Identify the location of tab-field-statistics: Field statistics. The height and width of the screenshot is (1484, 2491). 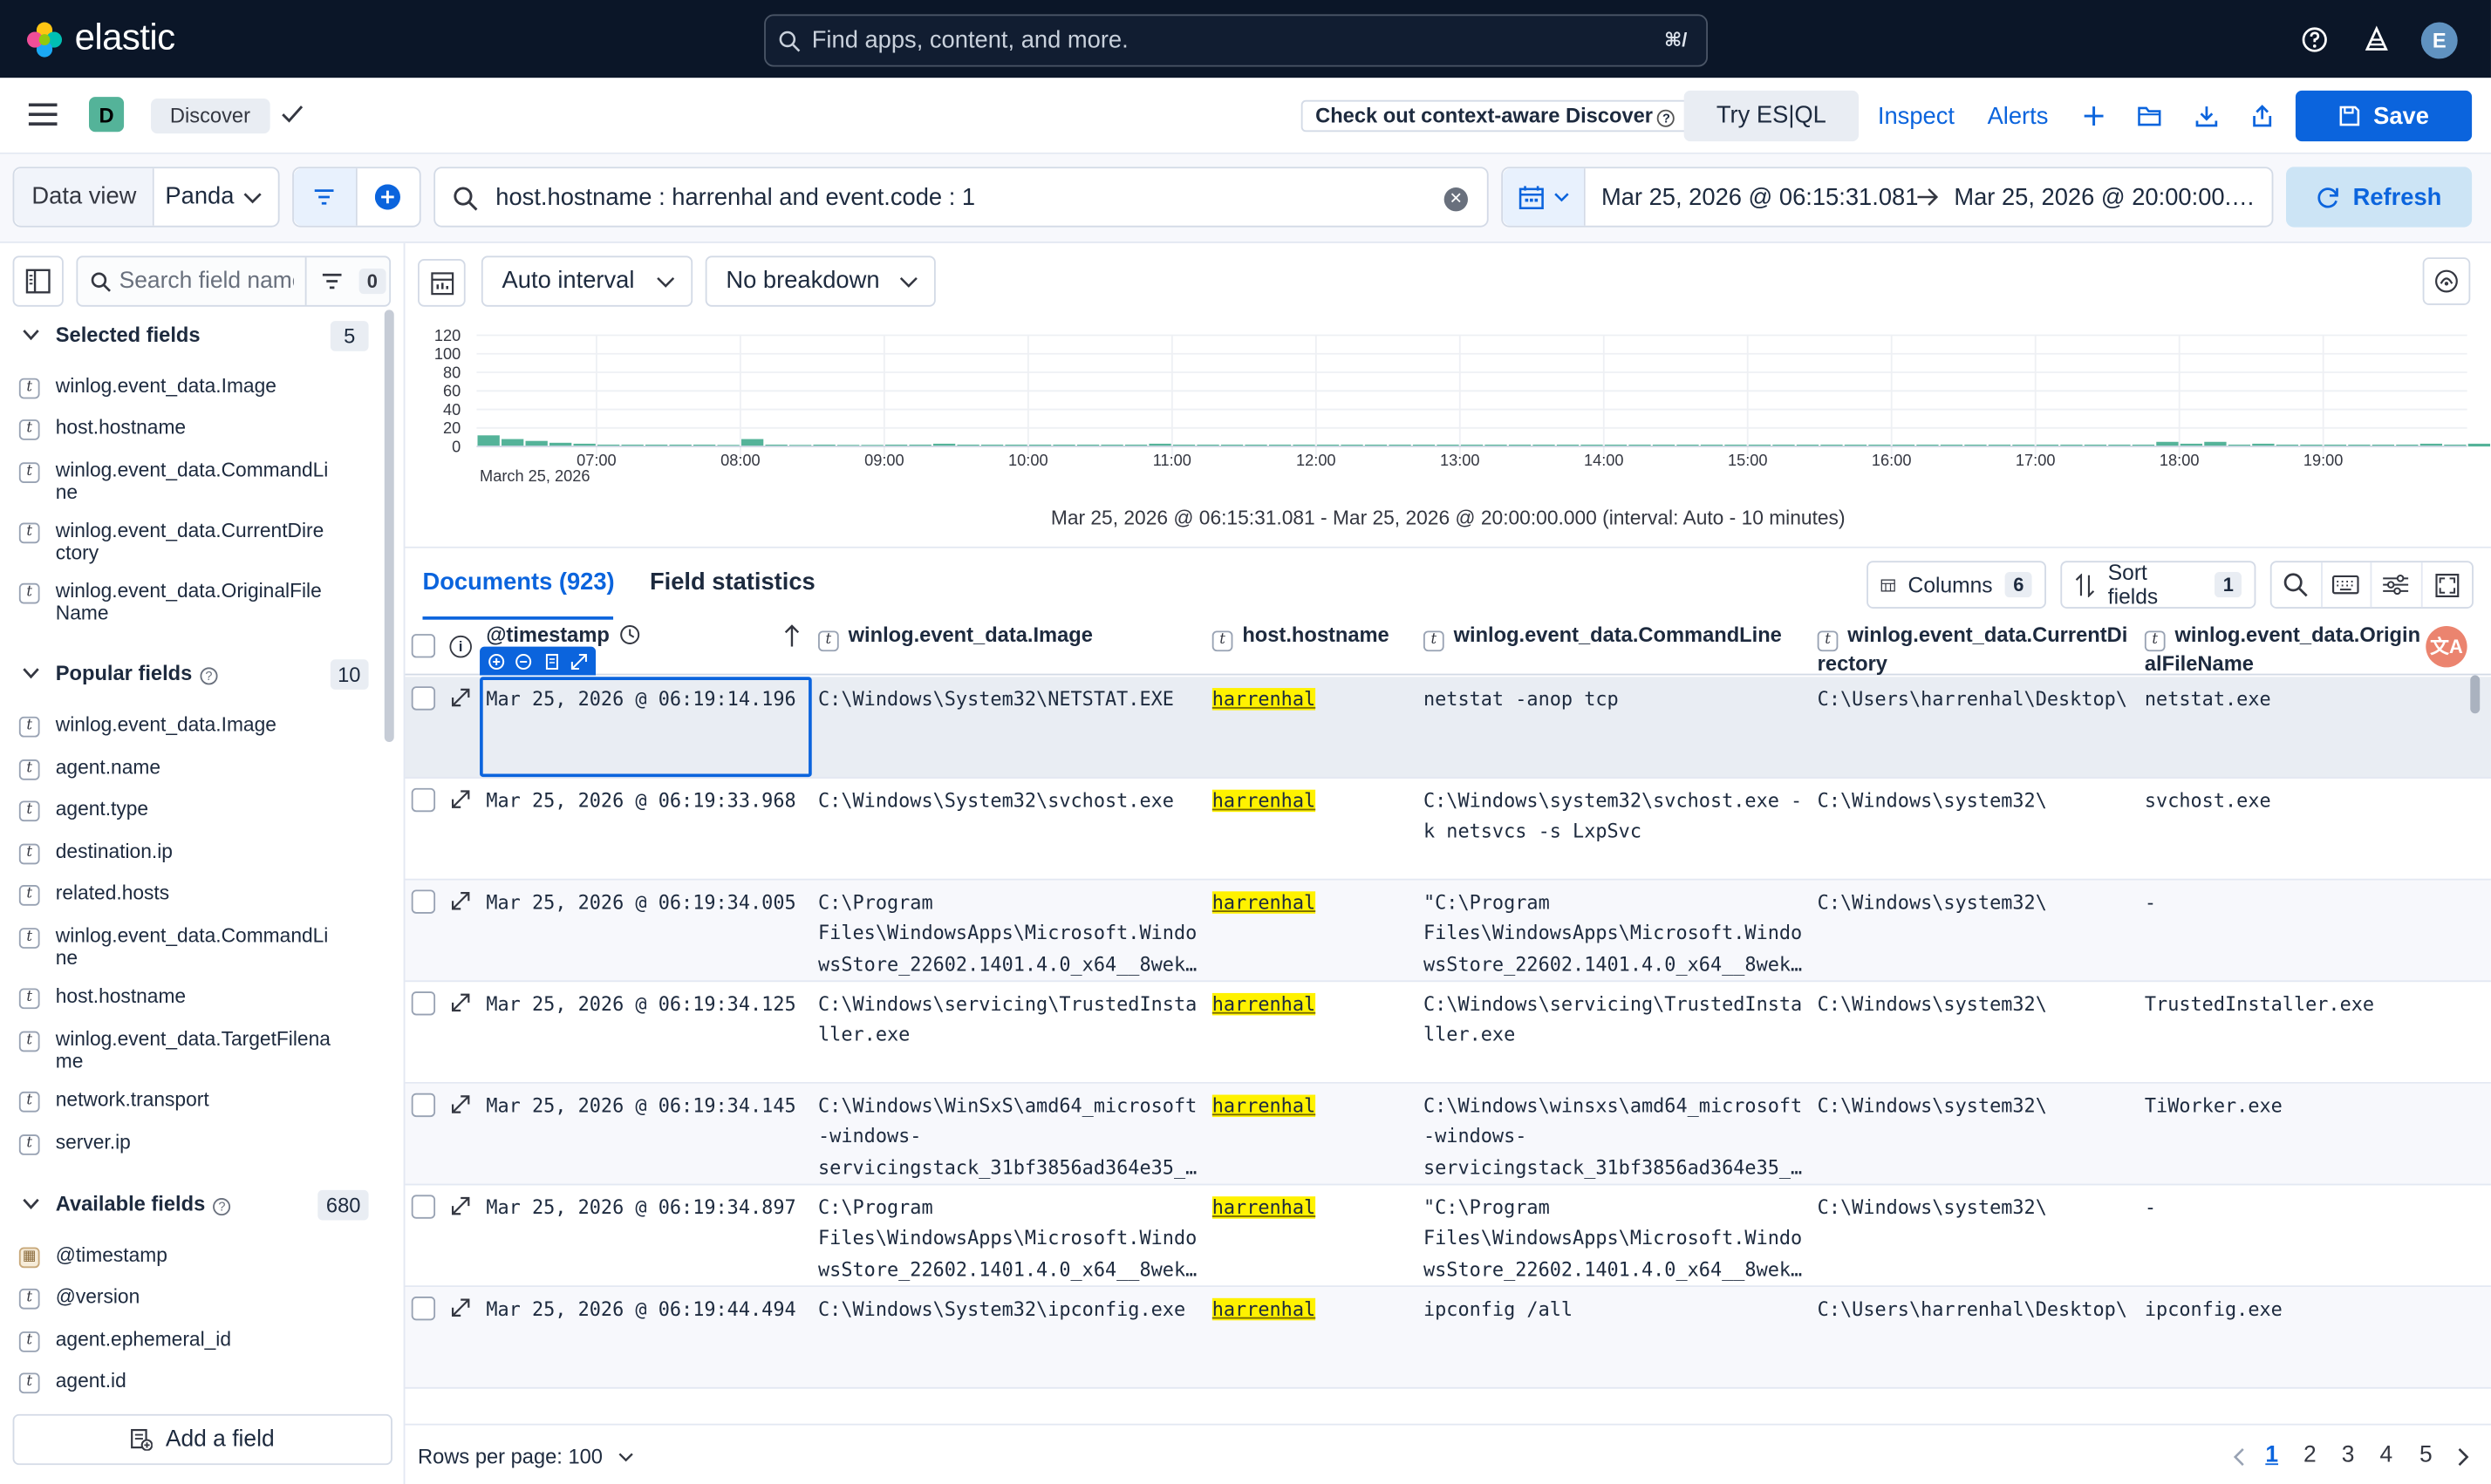
(733, 582).